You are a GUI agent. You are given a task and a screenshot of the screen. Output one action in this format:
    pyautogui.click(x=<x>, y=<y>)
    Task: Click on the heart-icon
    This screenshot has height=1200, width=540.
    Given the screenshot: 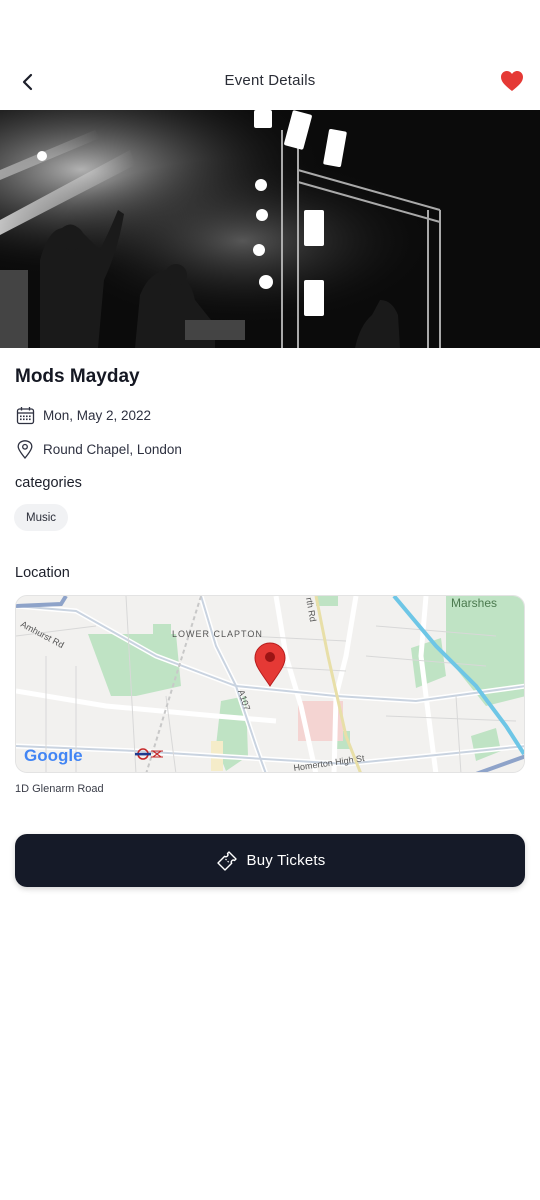 What is the action you would take?
    pyautogui.click(x=512, y=81)
    